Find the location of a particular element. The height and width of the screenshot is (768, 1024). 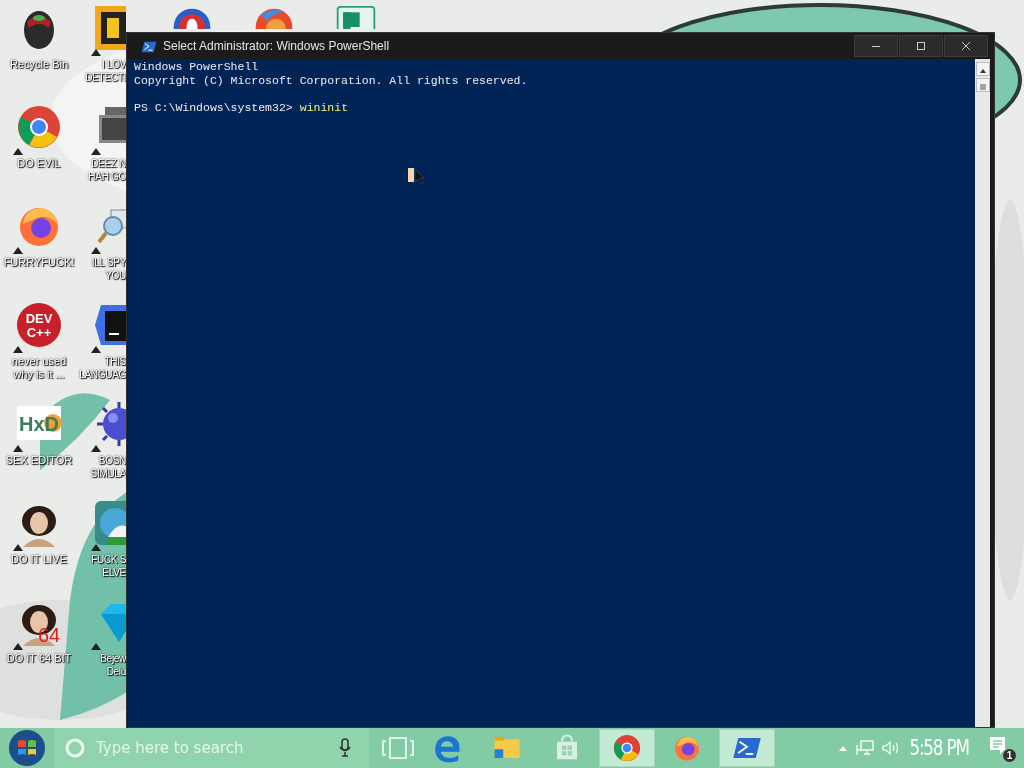

maximize-button is located at coordinates (921, 46).